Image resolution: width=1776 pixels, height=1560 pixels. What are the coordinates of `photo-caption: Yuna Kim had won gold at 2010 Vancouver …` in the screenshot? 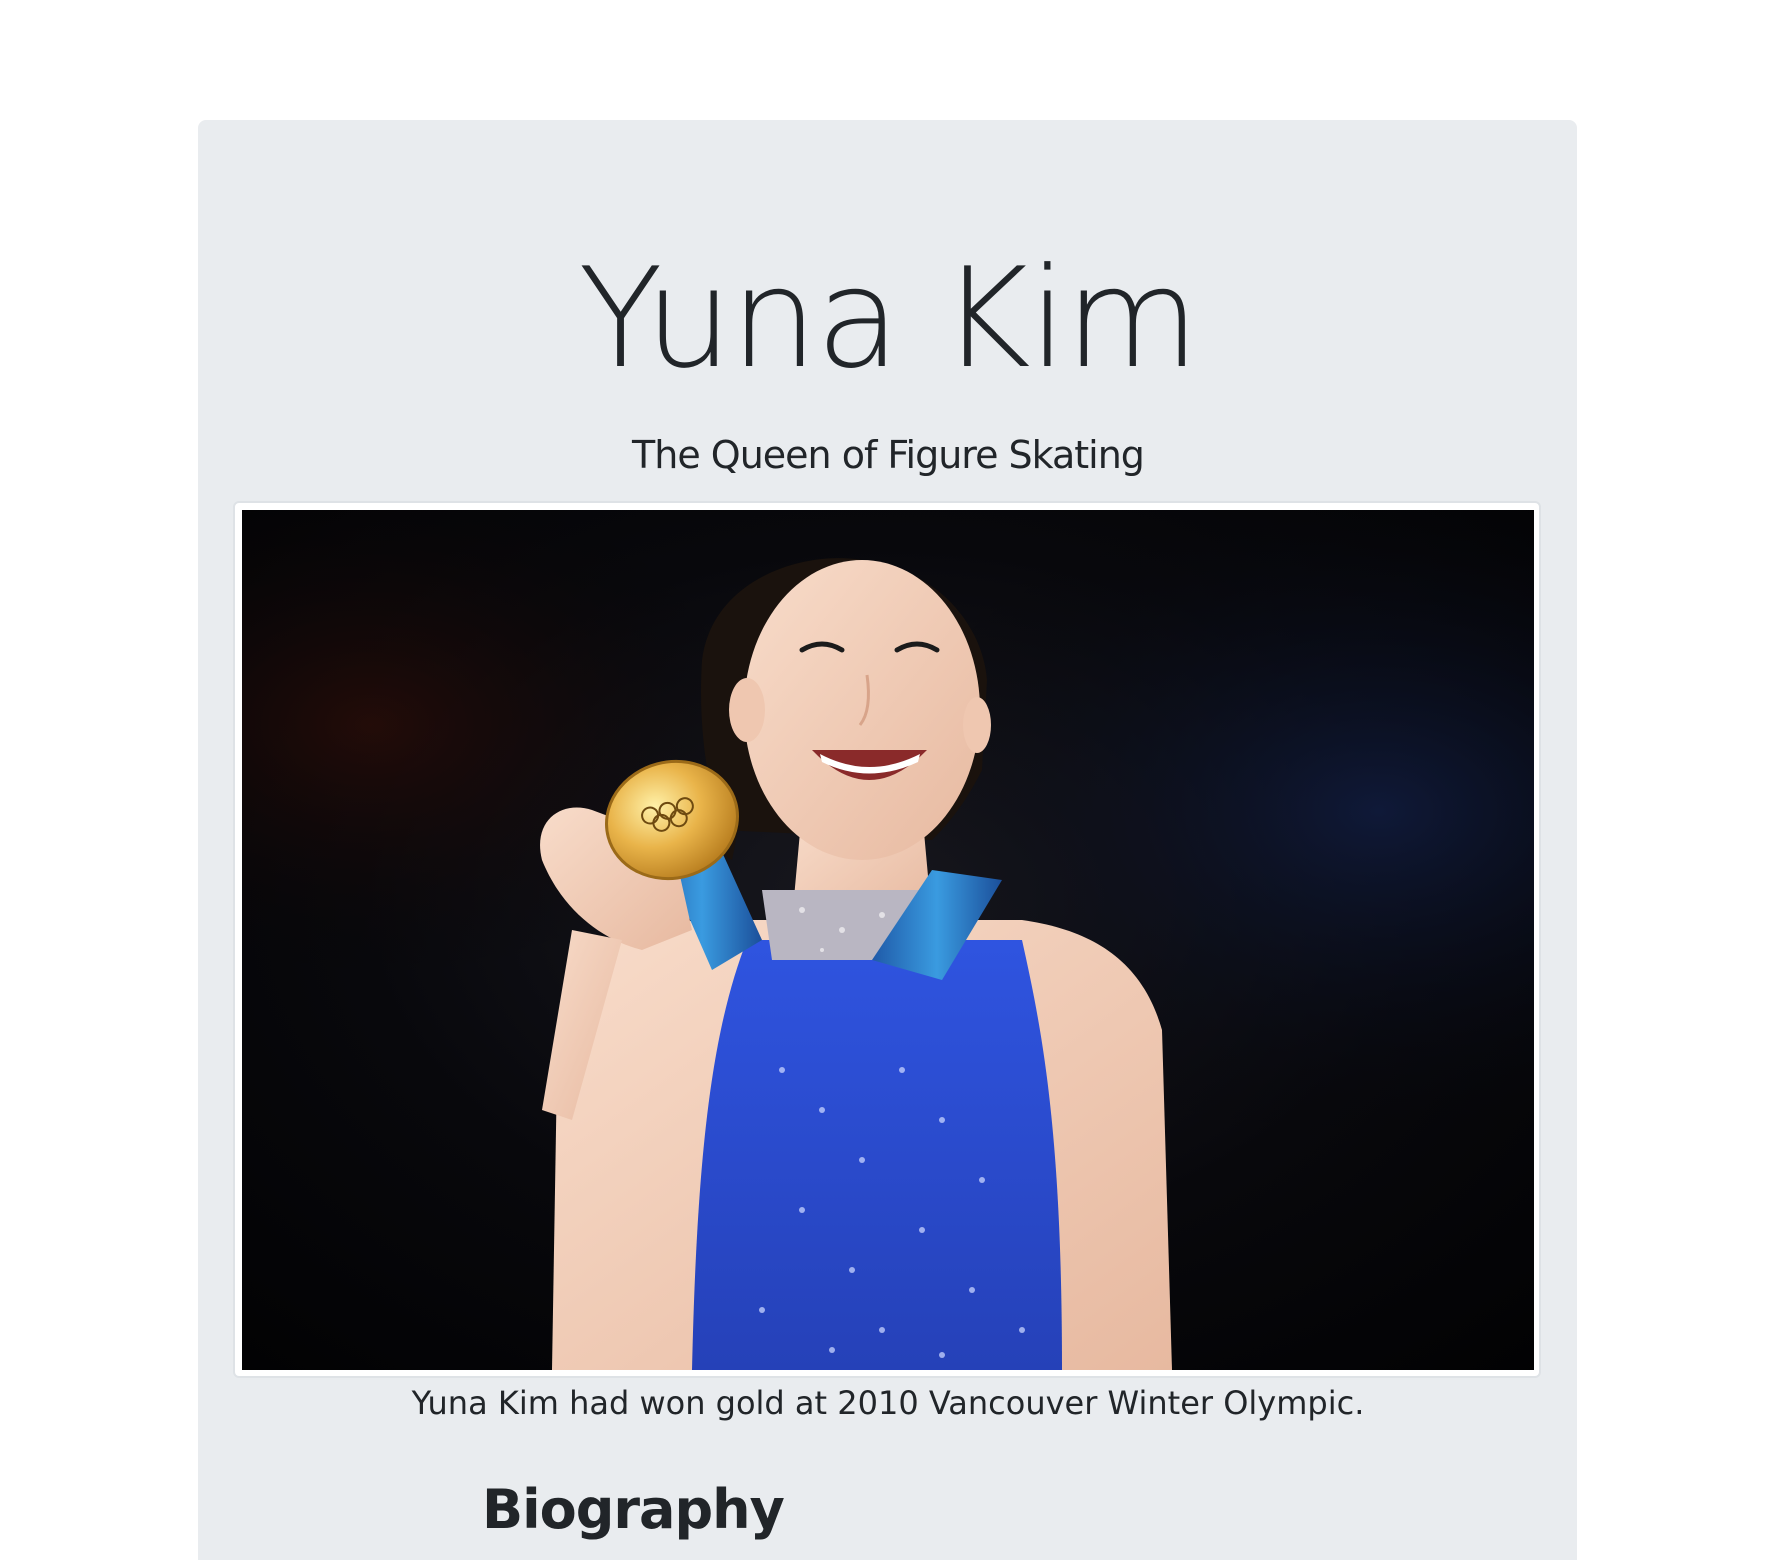 It's located at (888, 1403).